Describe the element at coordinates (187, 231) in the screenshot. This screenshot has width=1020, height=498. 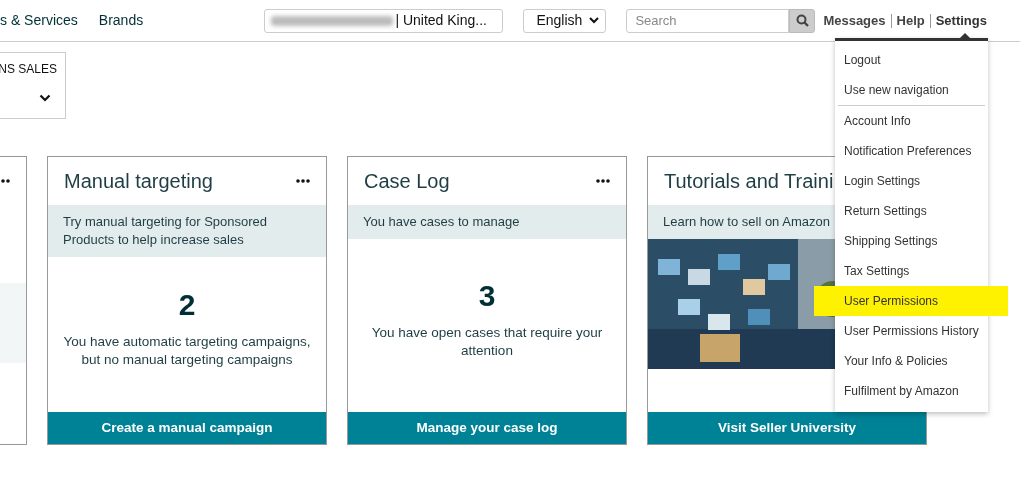
I see `card-subtitle: Try manual targeting for Sponsored Products to help increase sales` at that location.